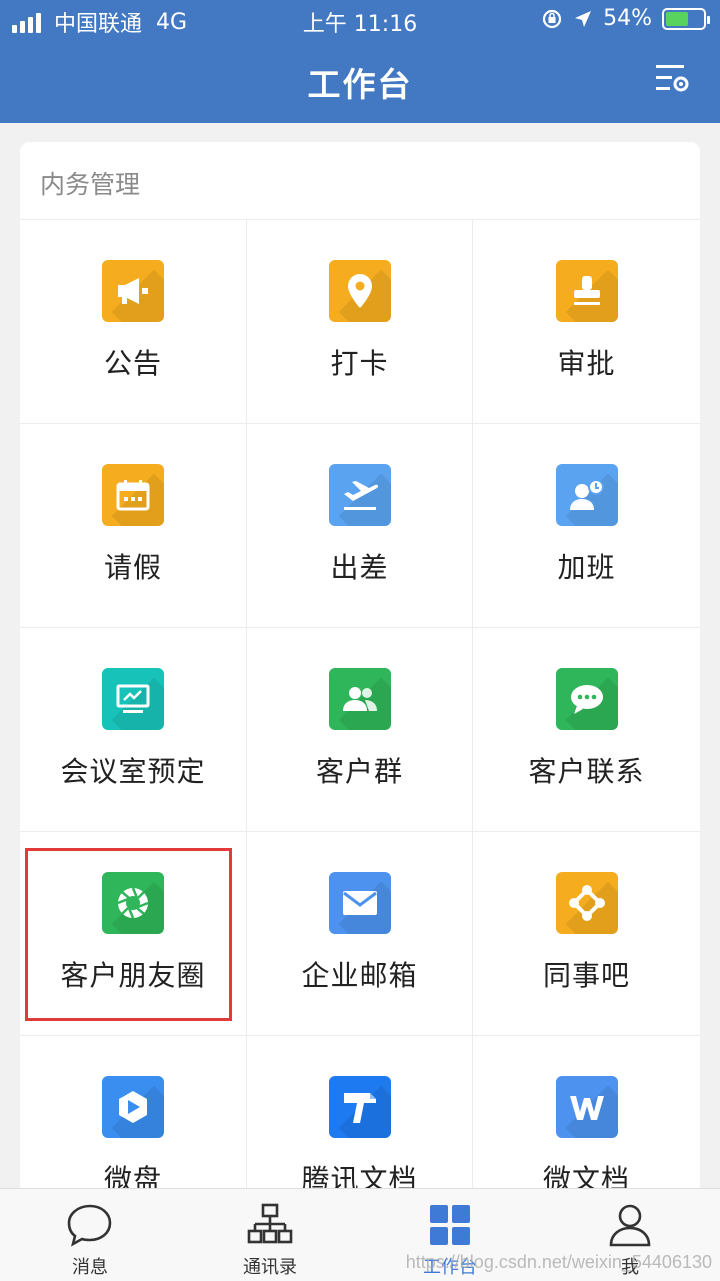  What do you see at coordinates (270, 1223) in the screenshot?
I see `org-chart-icon` at bounding box center [270, 1223].